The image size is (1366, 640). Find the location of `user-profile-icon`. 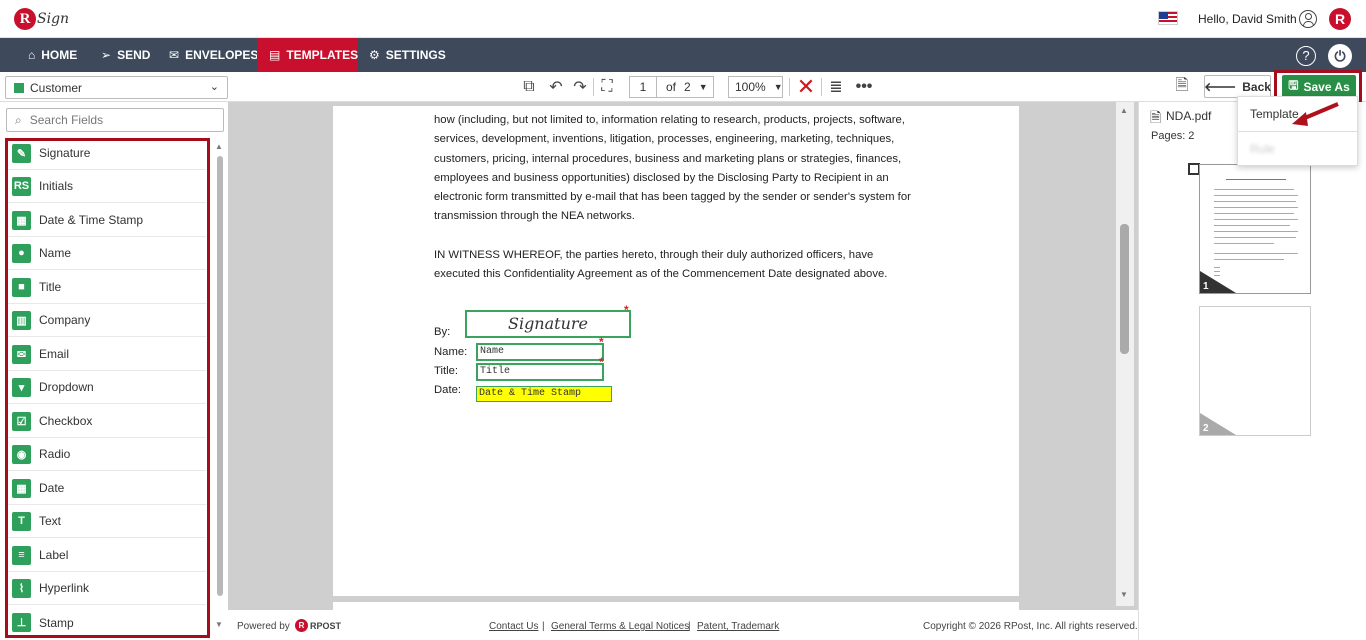

user-profile-icon is located at coordinates (1308, 19).